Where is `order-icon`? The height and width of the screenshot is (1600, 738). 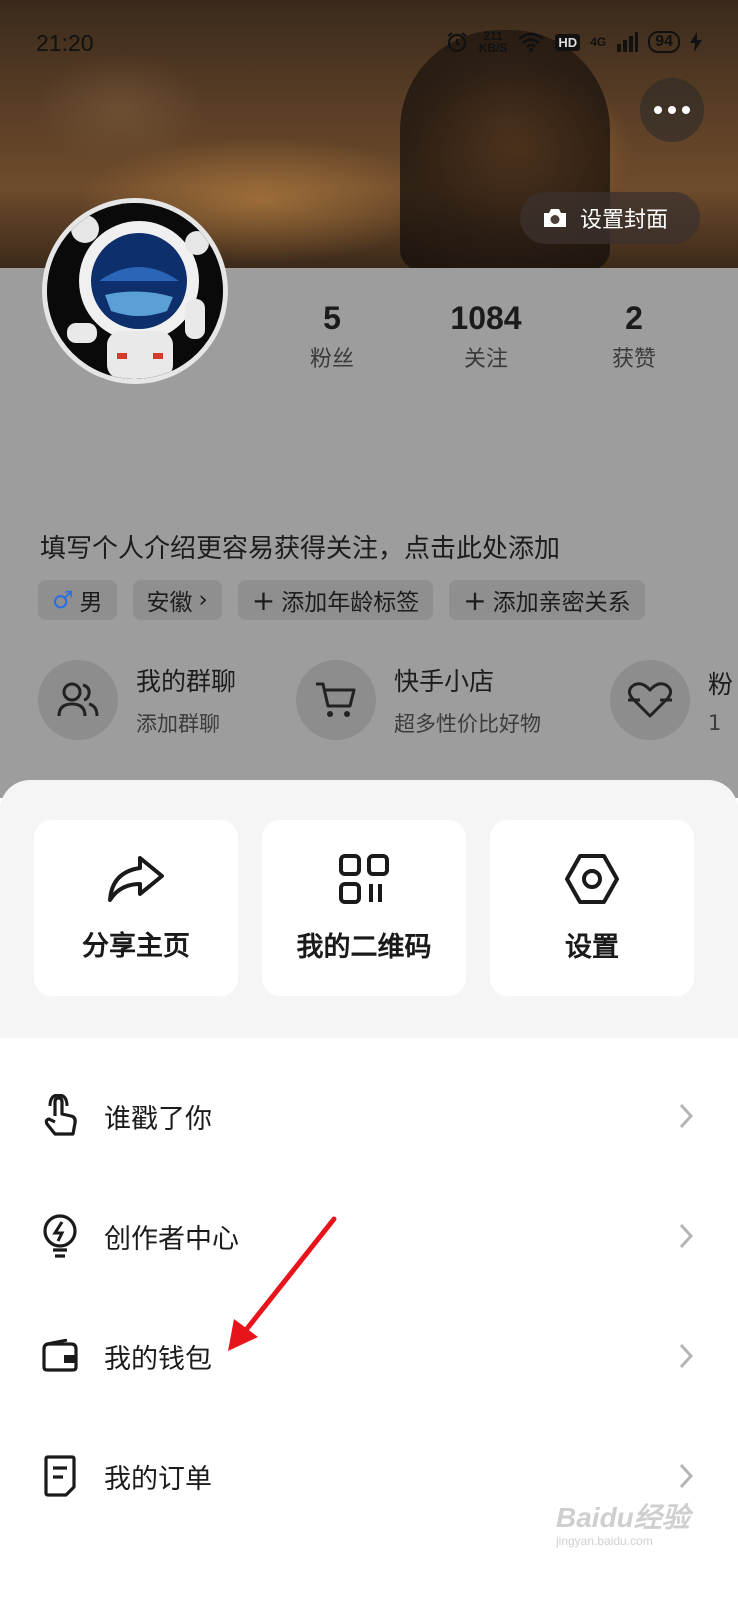
order-icon is located at coordinates (60, 1476).